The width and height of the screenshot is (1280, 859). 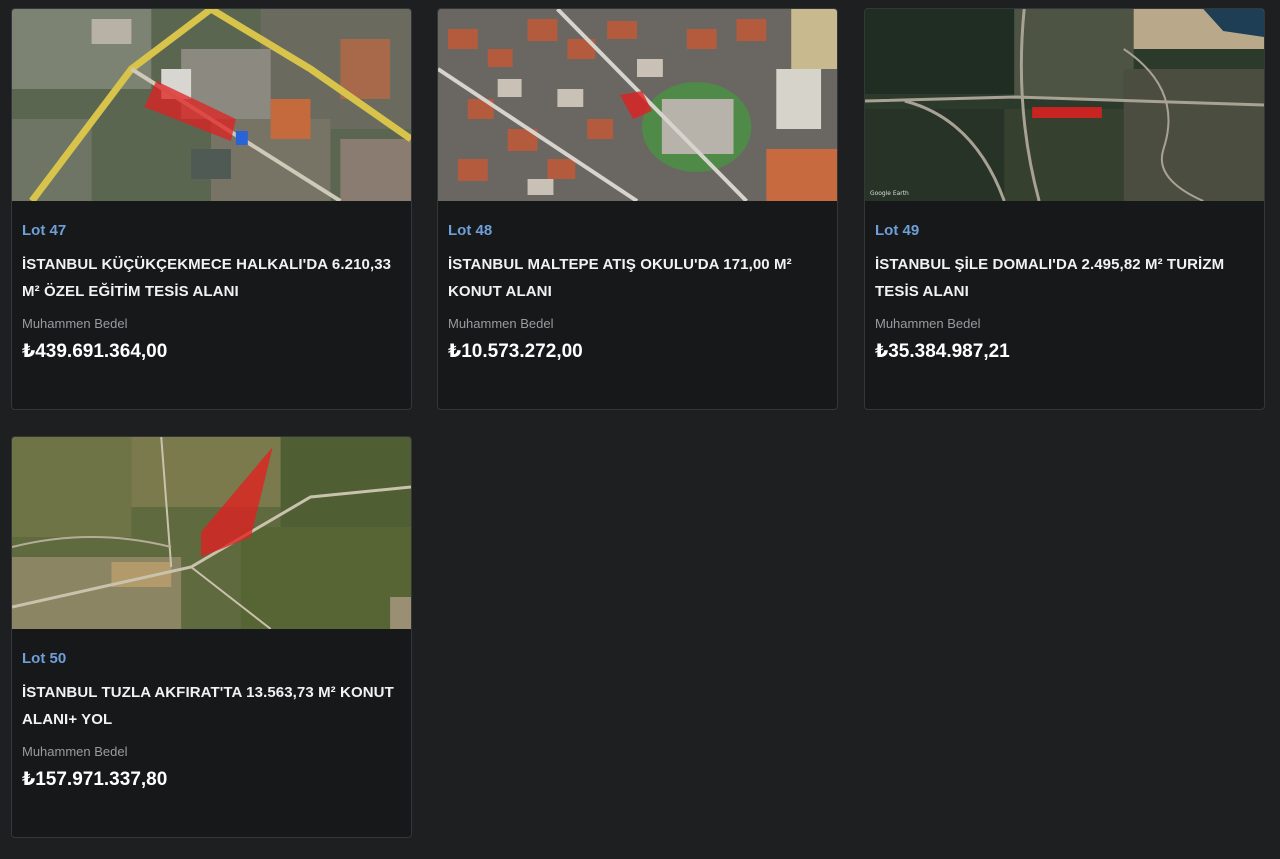 I want to click on price-value: ₺439.691.364,00, so click(x=95, y=351).